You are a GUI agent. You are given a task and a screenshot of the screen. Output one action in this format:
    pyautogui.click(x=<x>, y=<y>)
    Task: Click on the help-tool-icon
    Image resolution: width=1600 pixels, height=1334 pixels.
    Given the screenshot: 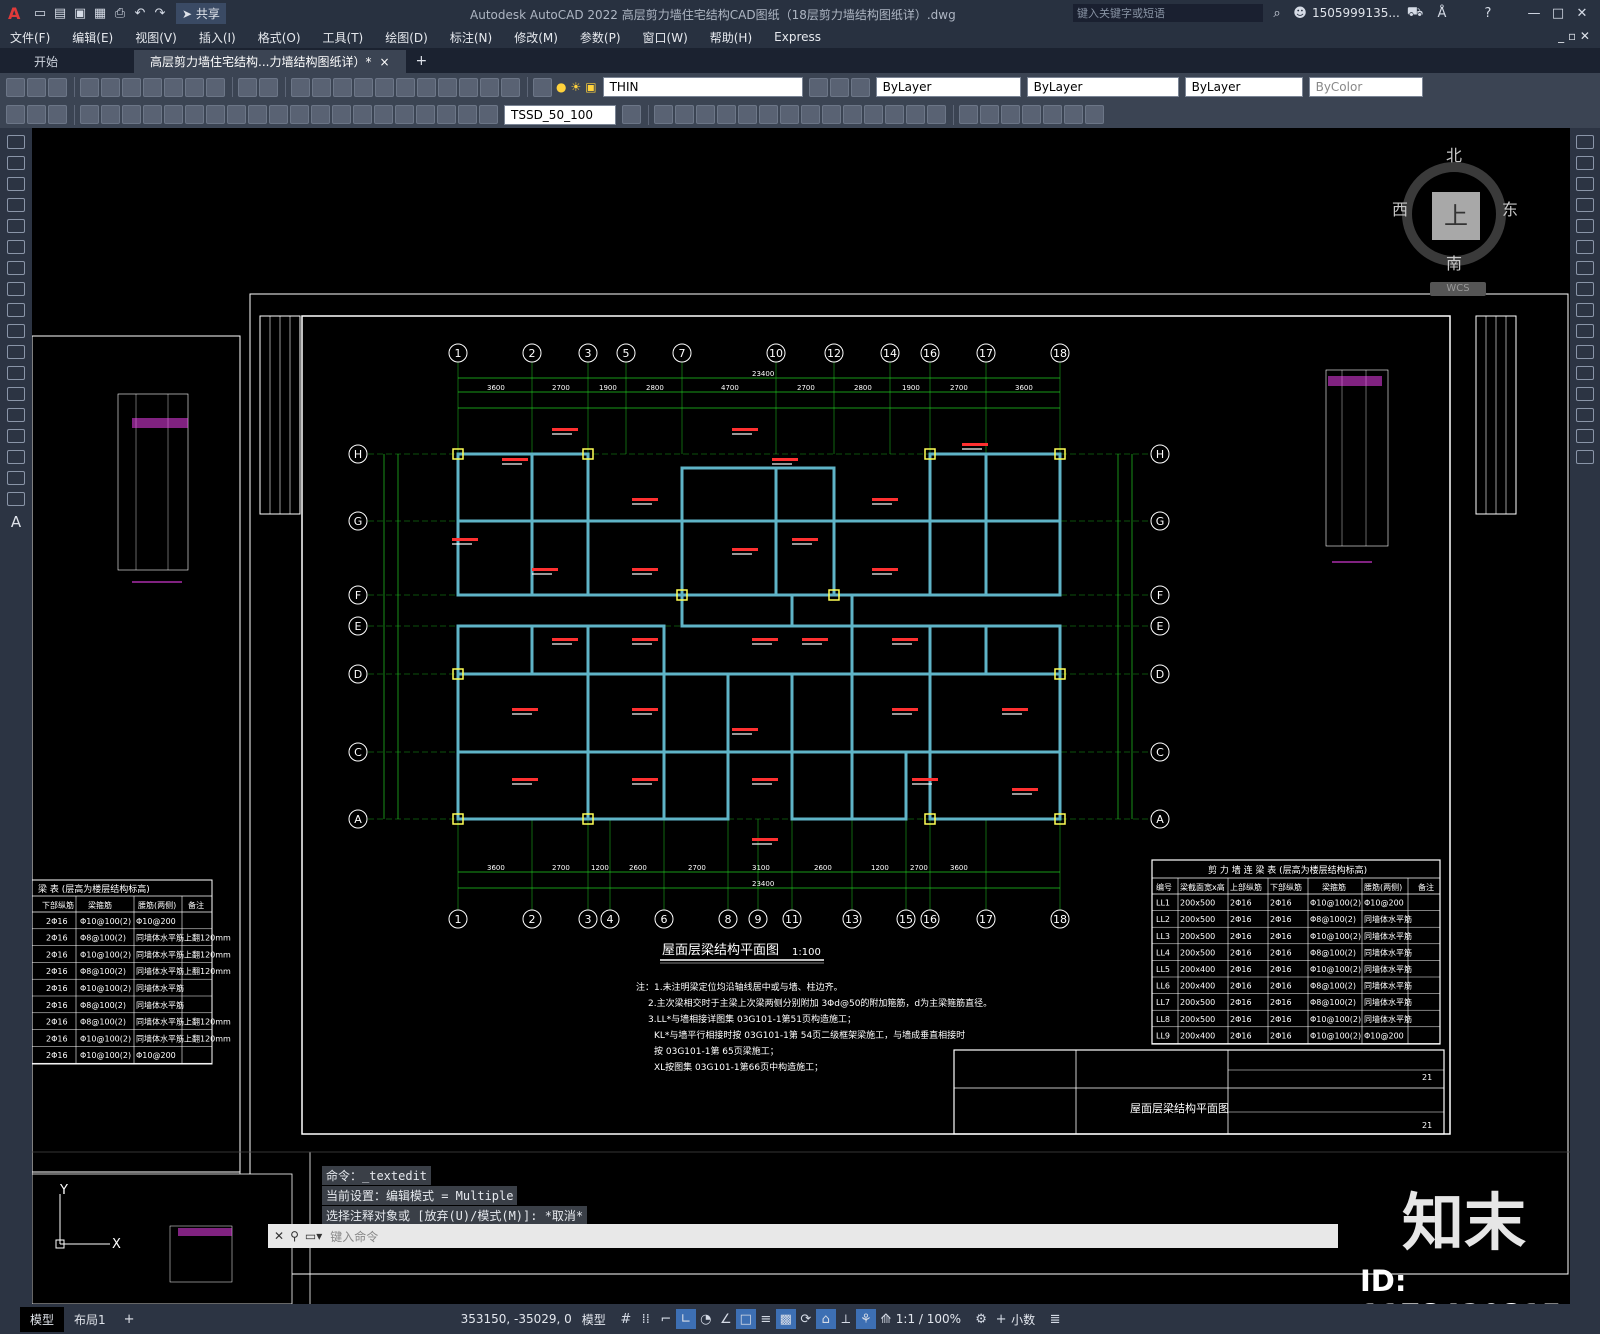 What is the action you would take?
    pyautogui.click(x=510, y=87)
    